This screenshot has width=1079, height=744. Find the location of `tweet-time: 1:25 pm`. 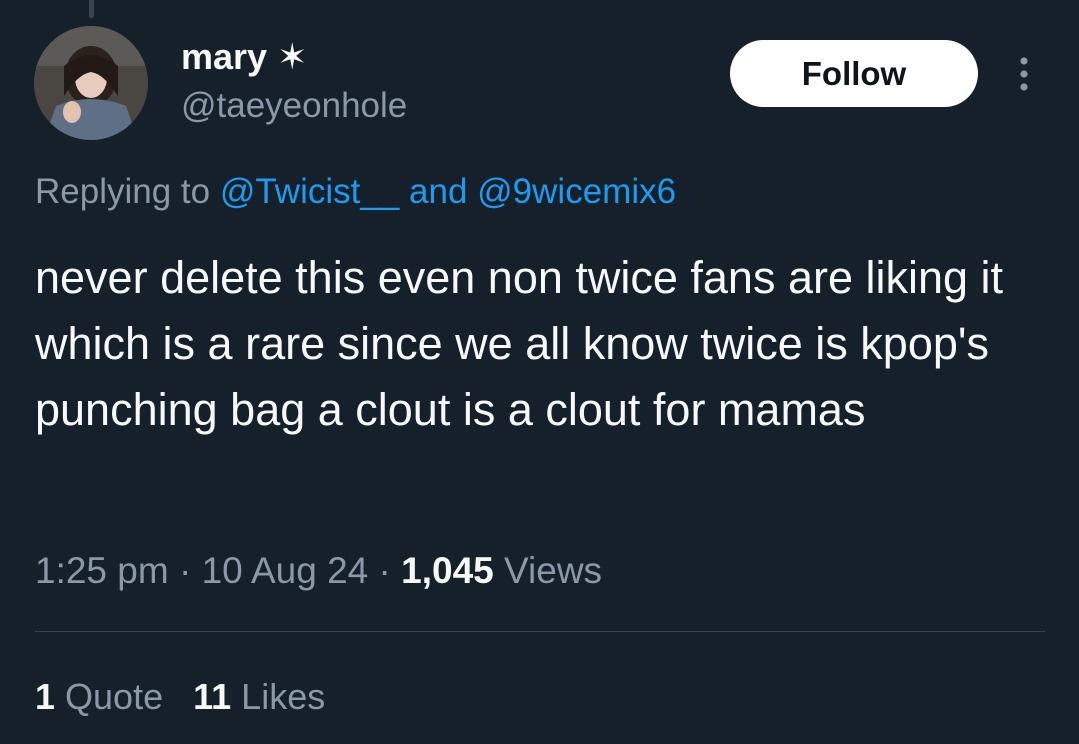

tweet-time: 1:25 pm is located at coordinates (102, 570).